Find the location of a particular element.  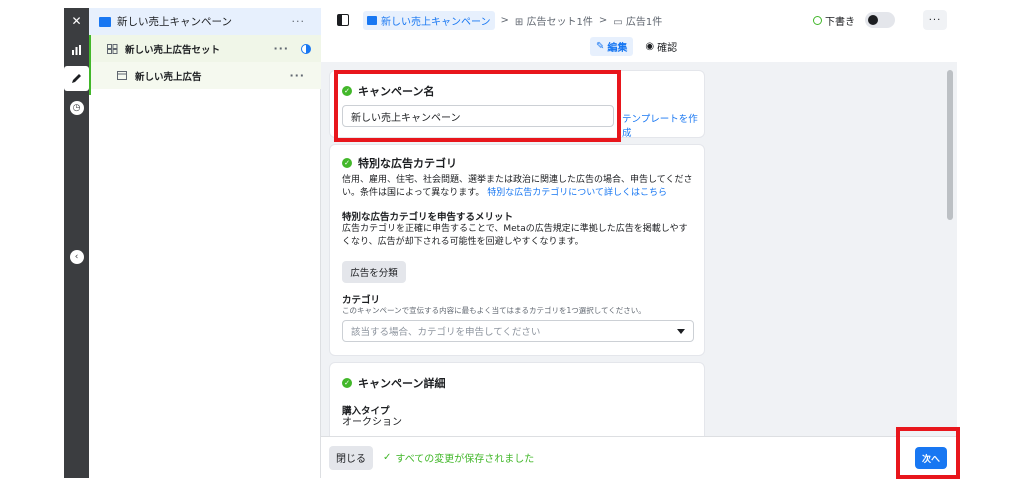

tree-item-adset: 新しい売上広告セット ··· is located at coordinates (205, 48).